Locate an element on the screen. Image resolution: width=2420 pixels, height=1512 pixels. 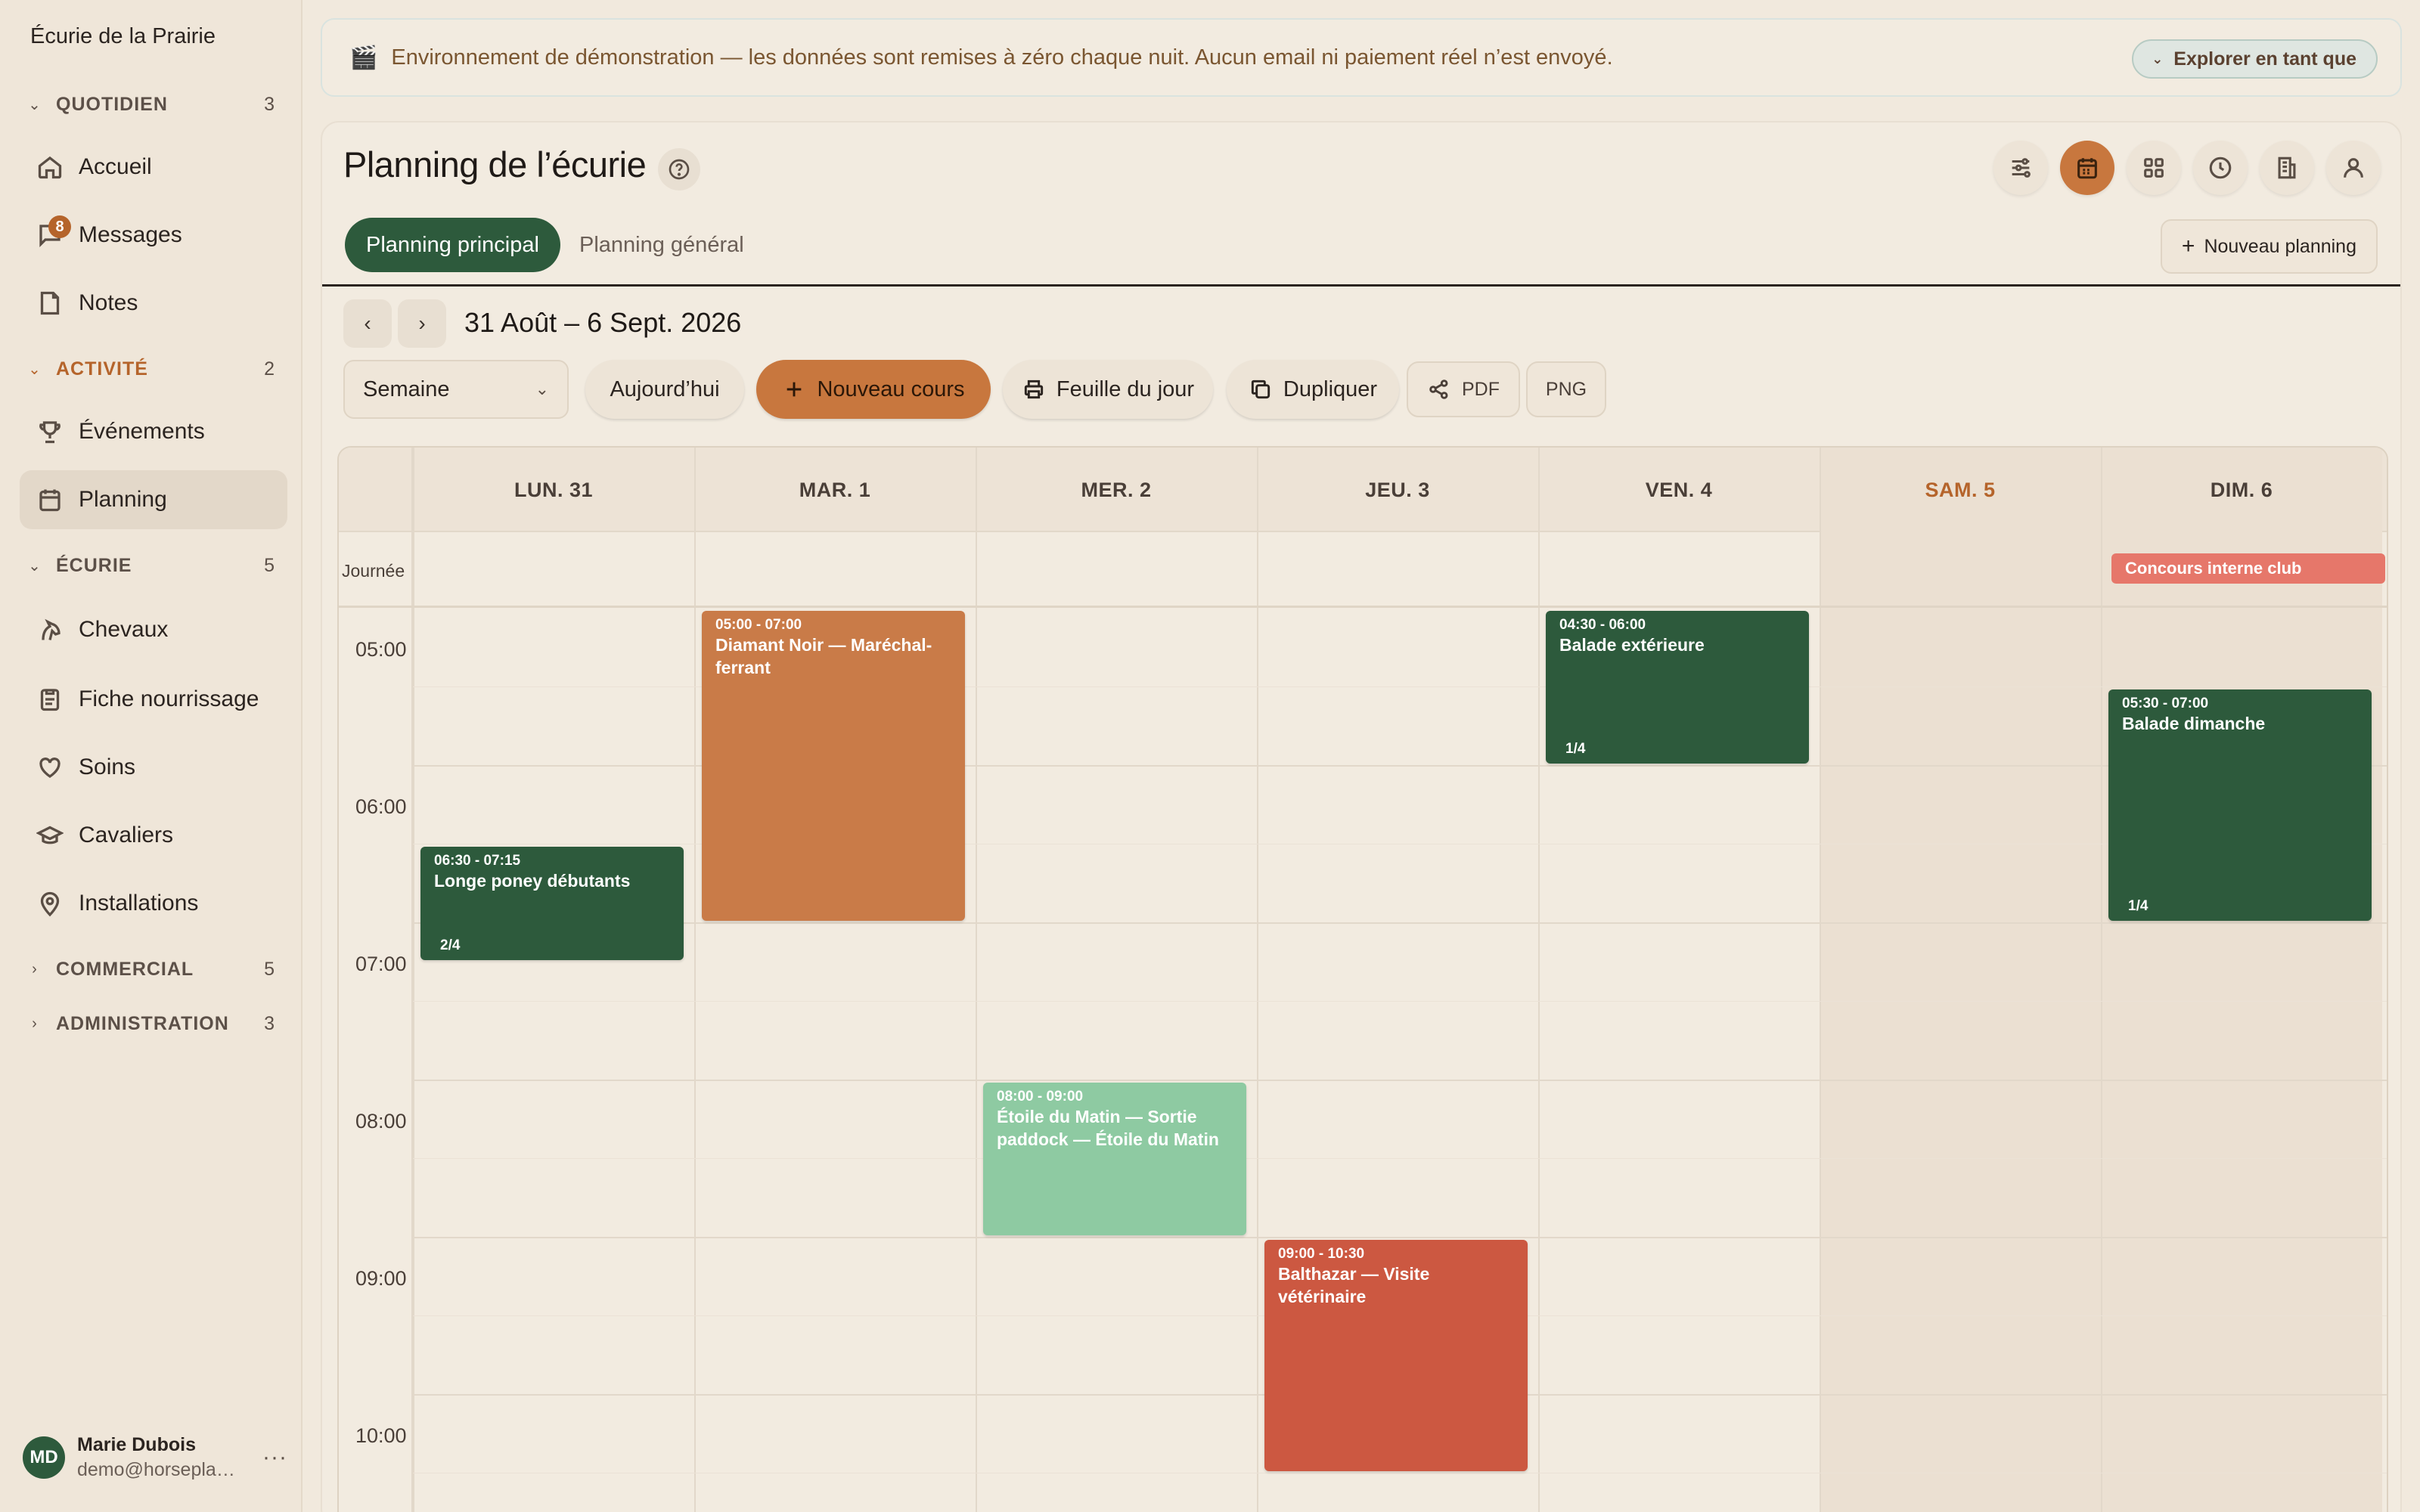
day-sheet-button: Feuille du jour is located at coordinates (1108, 389).